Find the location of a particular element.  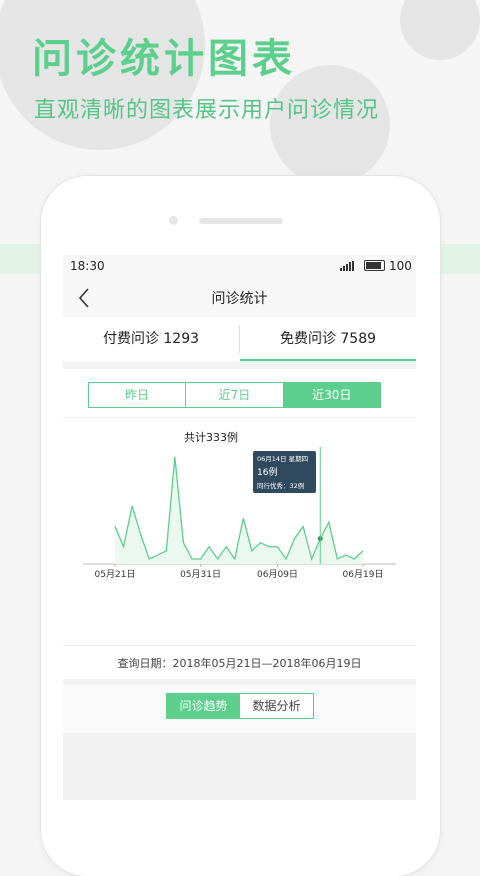

range-7days-button: 近7日 is located at coordinates (234, 395).